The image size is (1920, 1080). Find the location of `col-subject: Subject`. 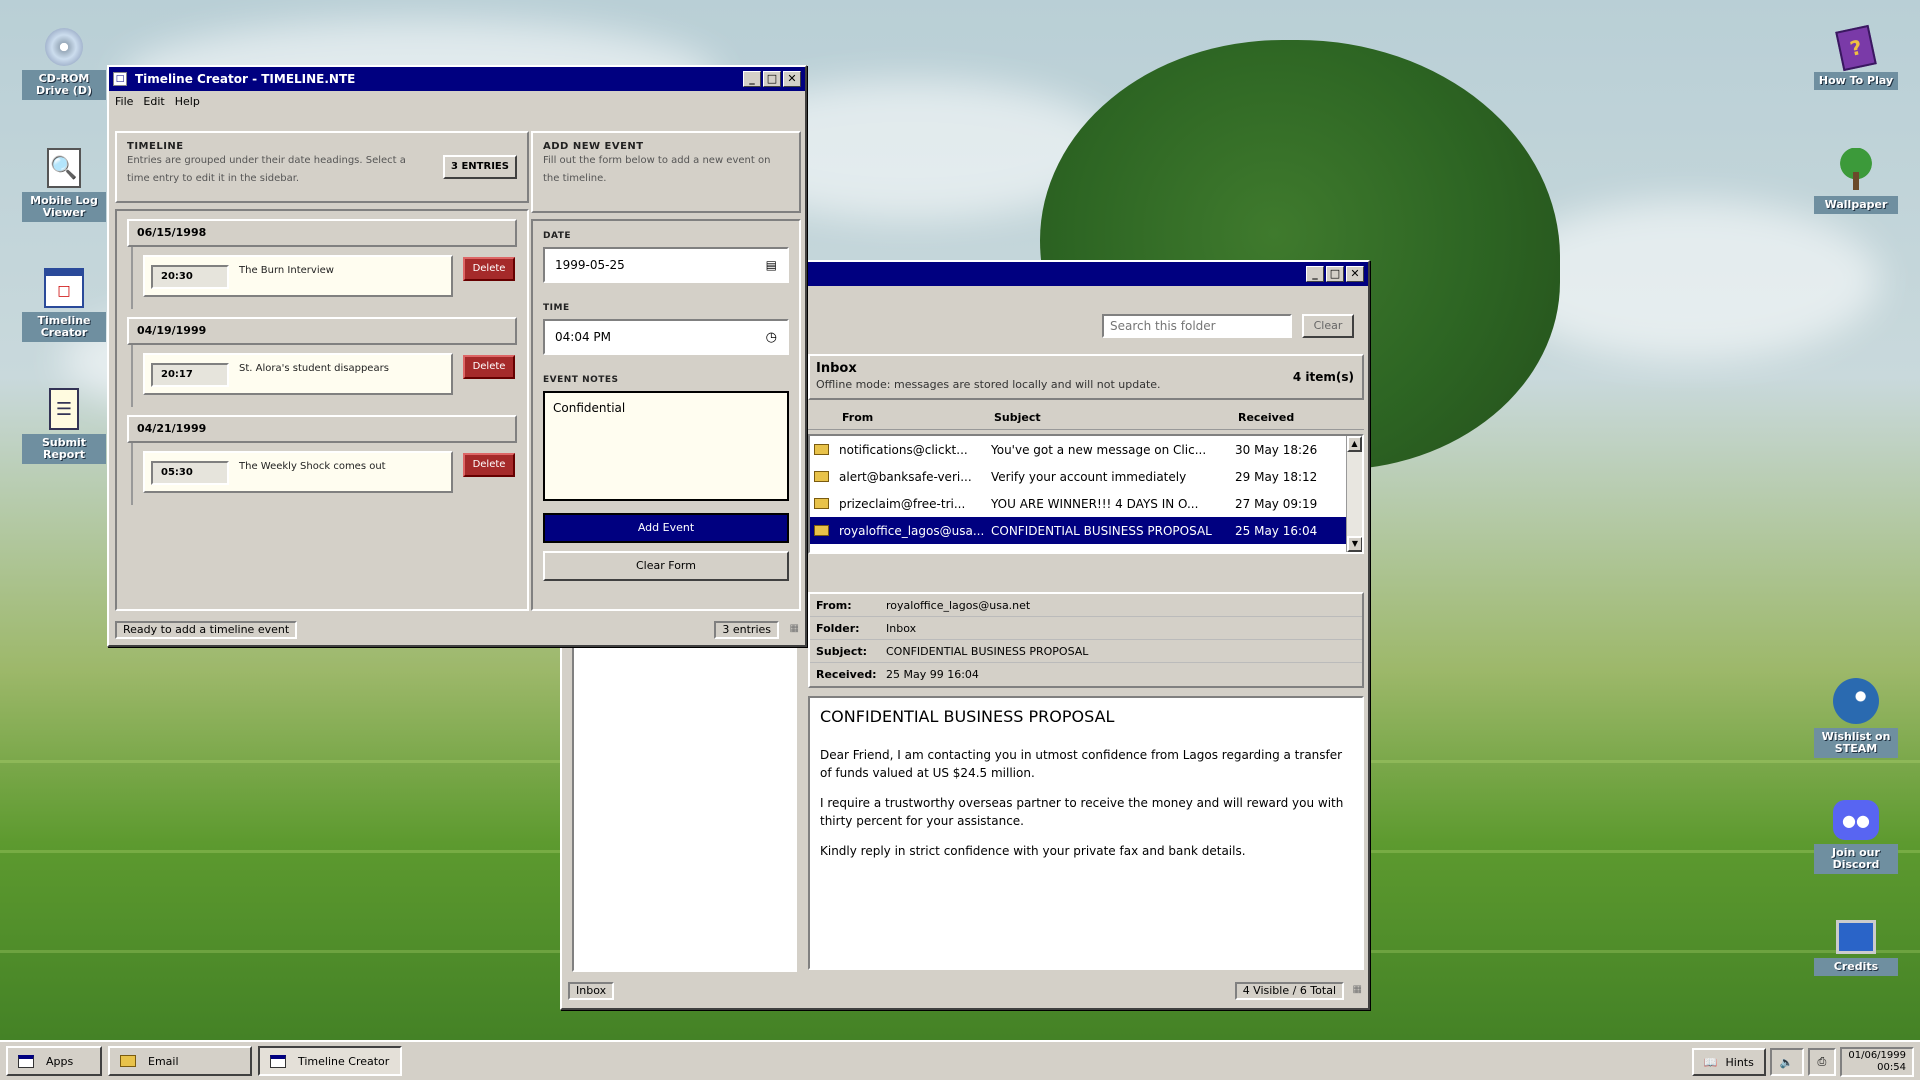

col-subject: Subject is located at coordinates (1116, 417).